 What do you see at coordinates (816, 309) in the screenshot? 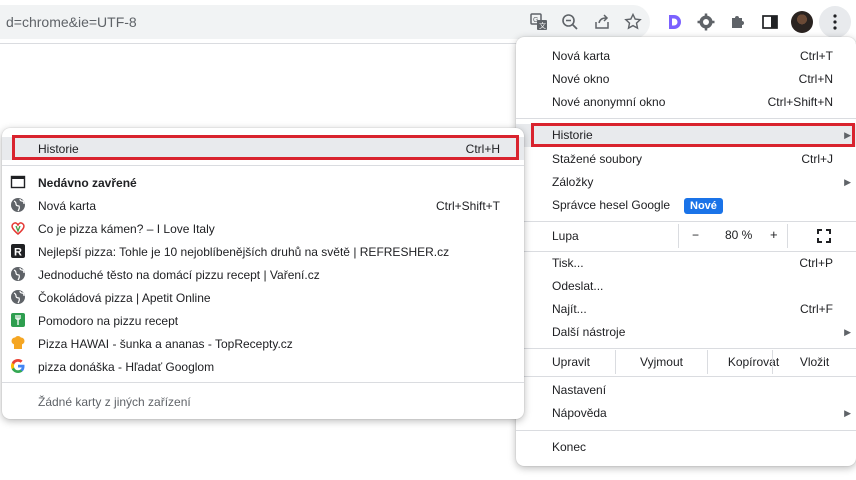
I see `menu-item-shortcut: Ctrl+F` at bounding box center [816, 309].